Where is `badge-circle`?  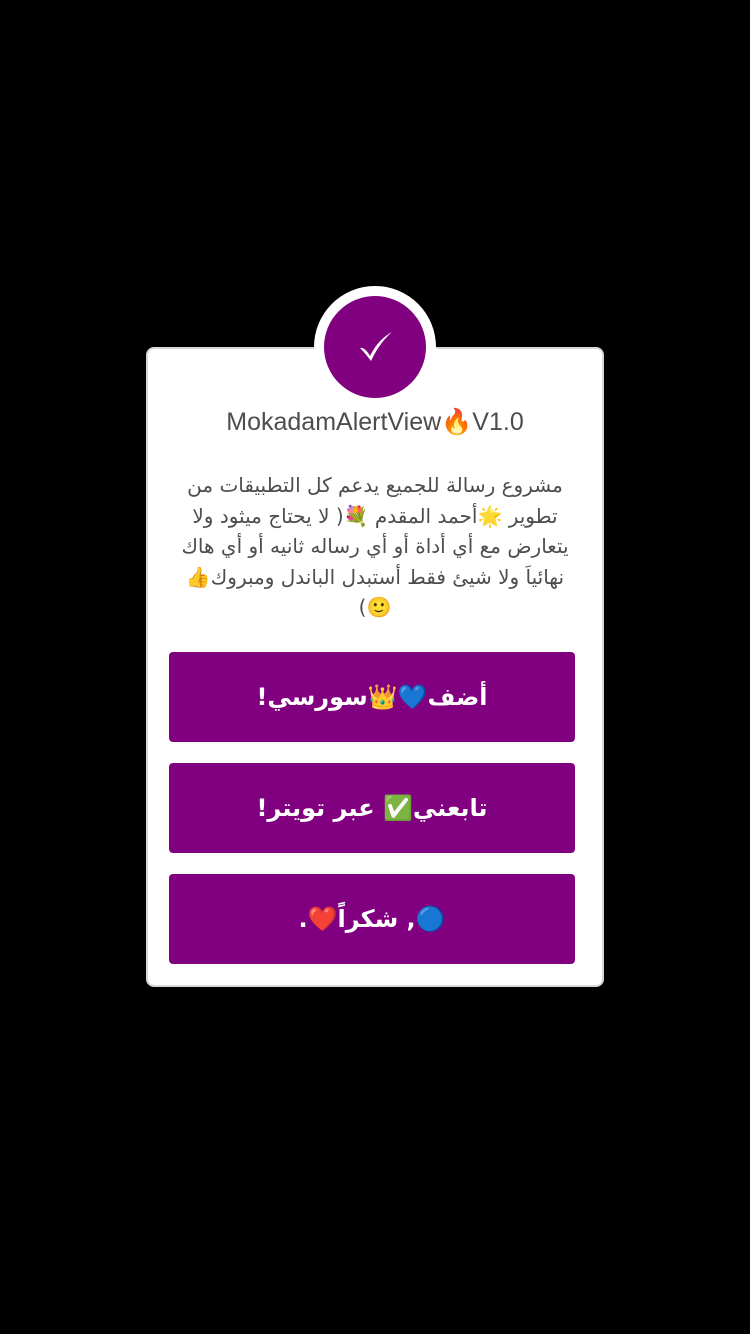
badge-circle is located at coordinates (375, 347).